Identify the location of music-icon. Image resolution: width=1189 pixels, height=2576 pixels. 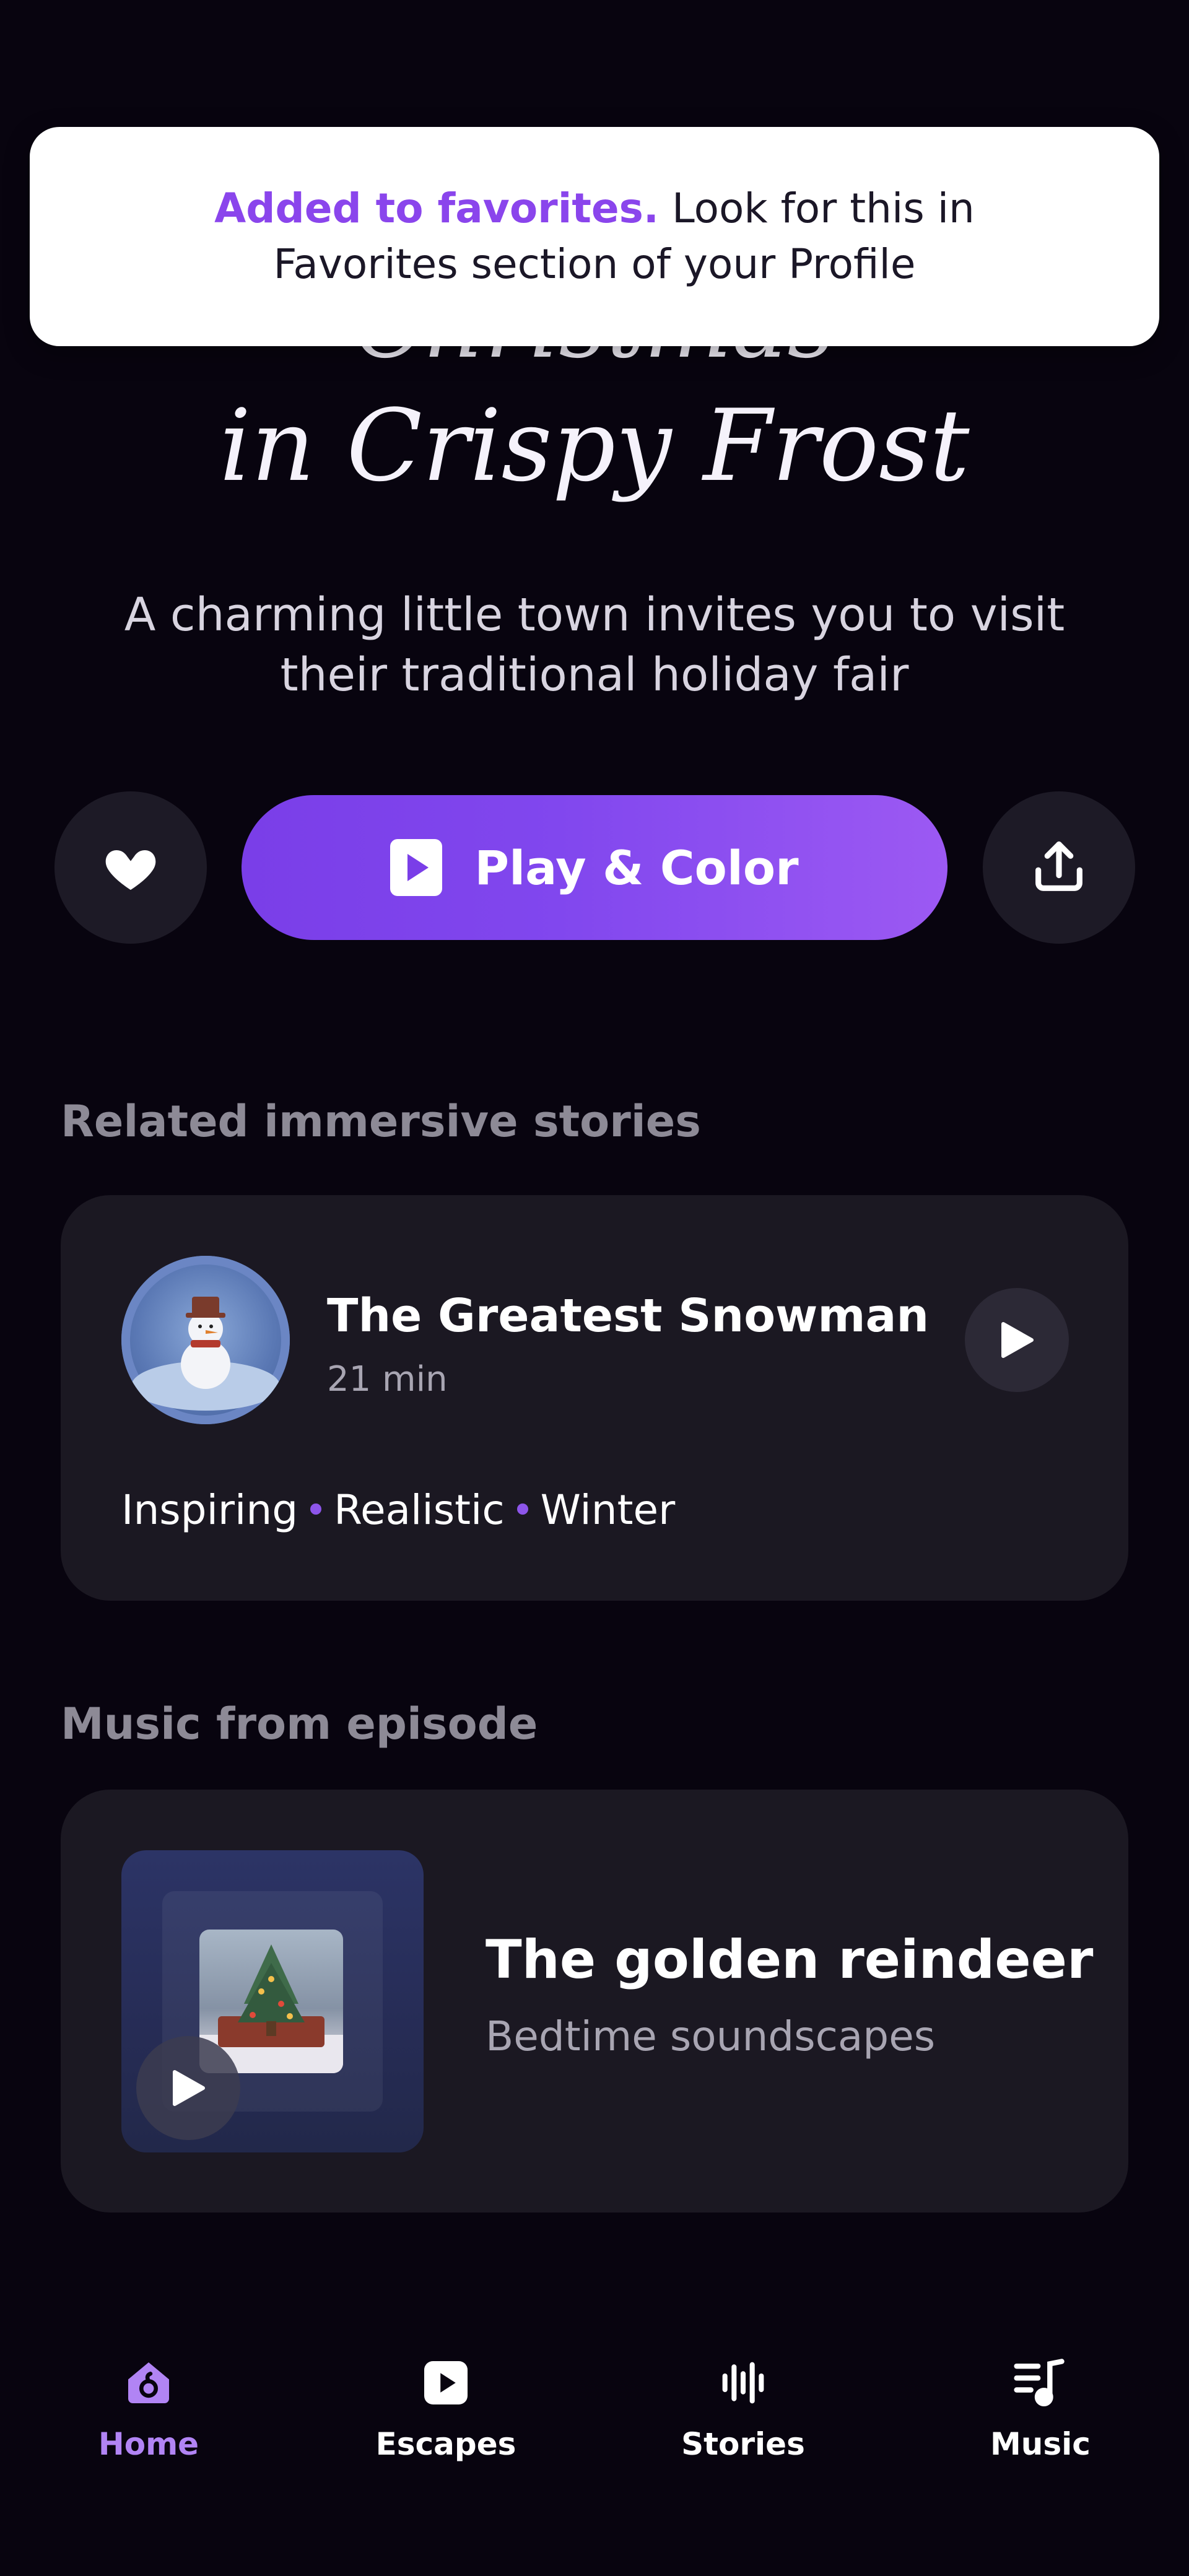
(1040, 2383).